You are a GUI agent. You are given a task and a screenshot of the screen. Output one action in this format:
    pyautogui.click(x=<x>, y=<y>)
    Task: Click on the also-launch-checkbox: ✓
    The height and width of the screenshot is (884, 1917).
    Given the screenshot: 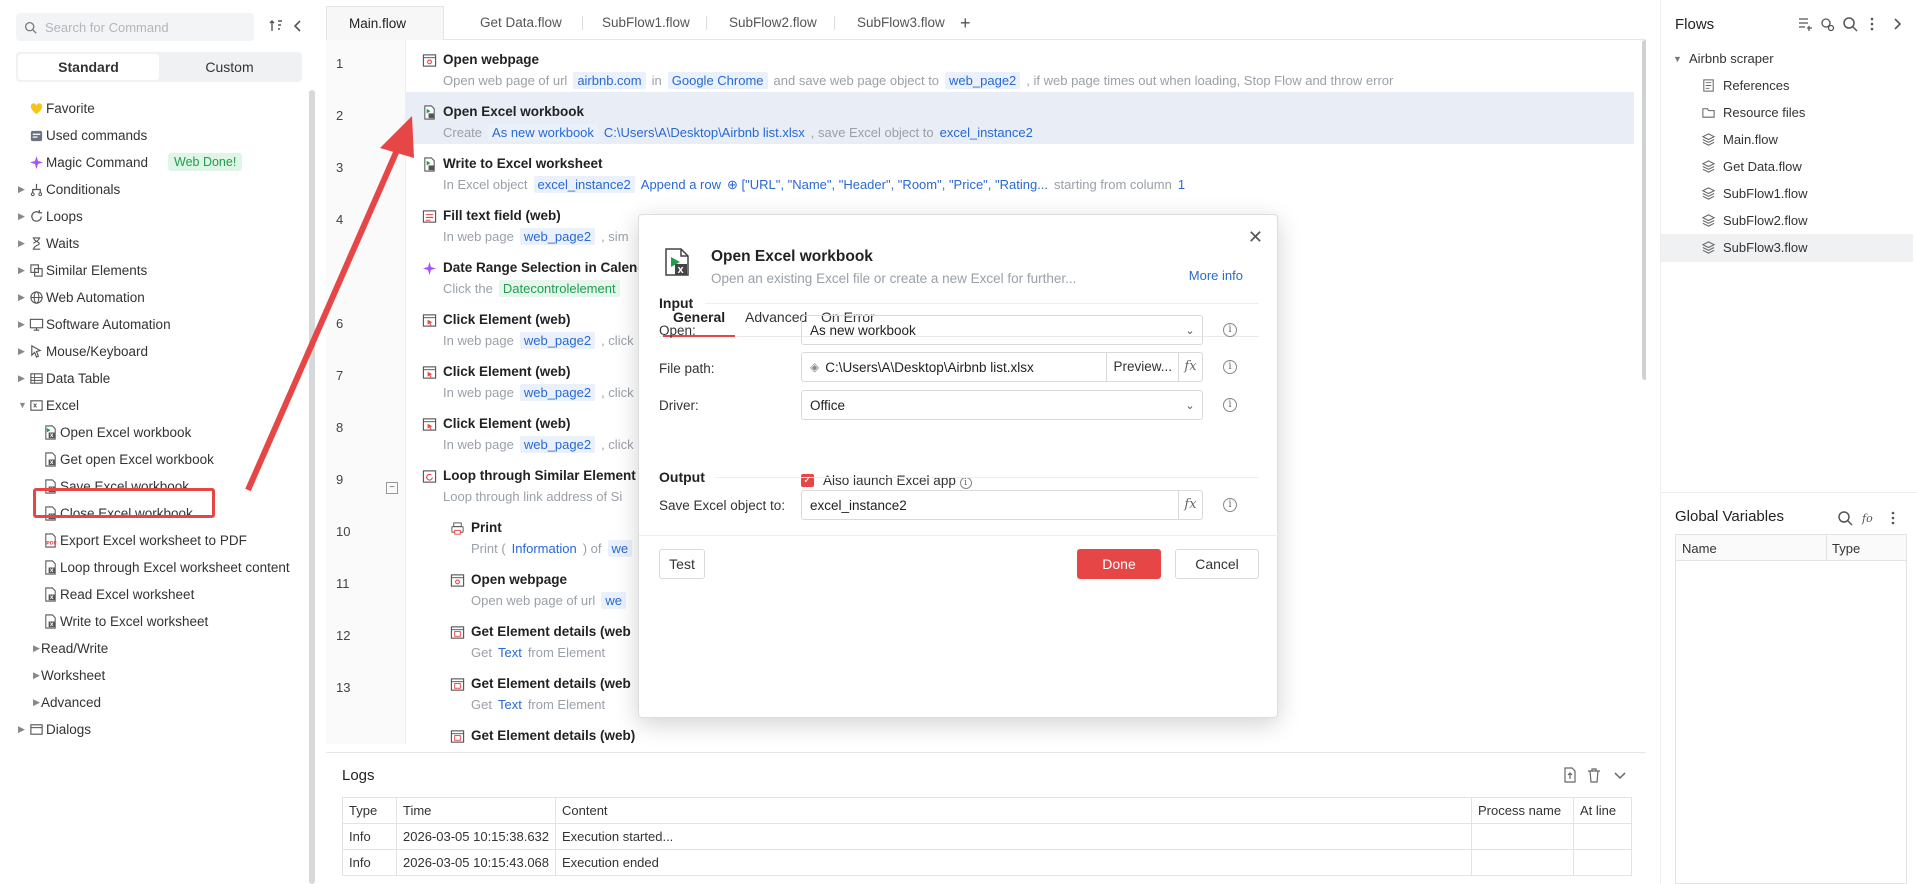 What is the action you would take?
    pyautogui.click(x=807, y=480)
    